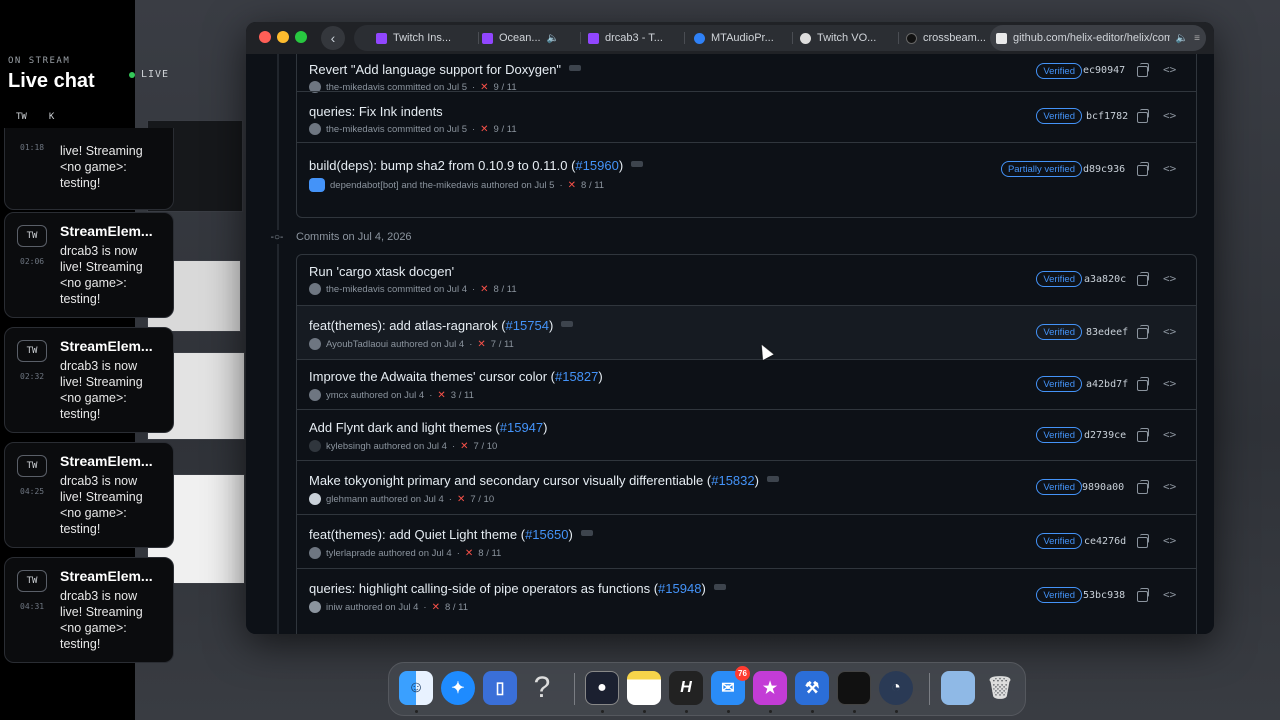 This screenshot has width=1280, height=720. What do you see at coordinates (1105, 279) in the screenshot?
I see `commit-sha: a3a820c` at bounding box center [1105, 279].